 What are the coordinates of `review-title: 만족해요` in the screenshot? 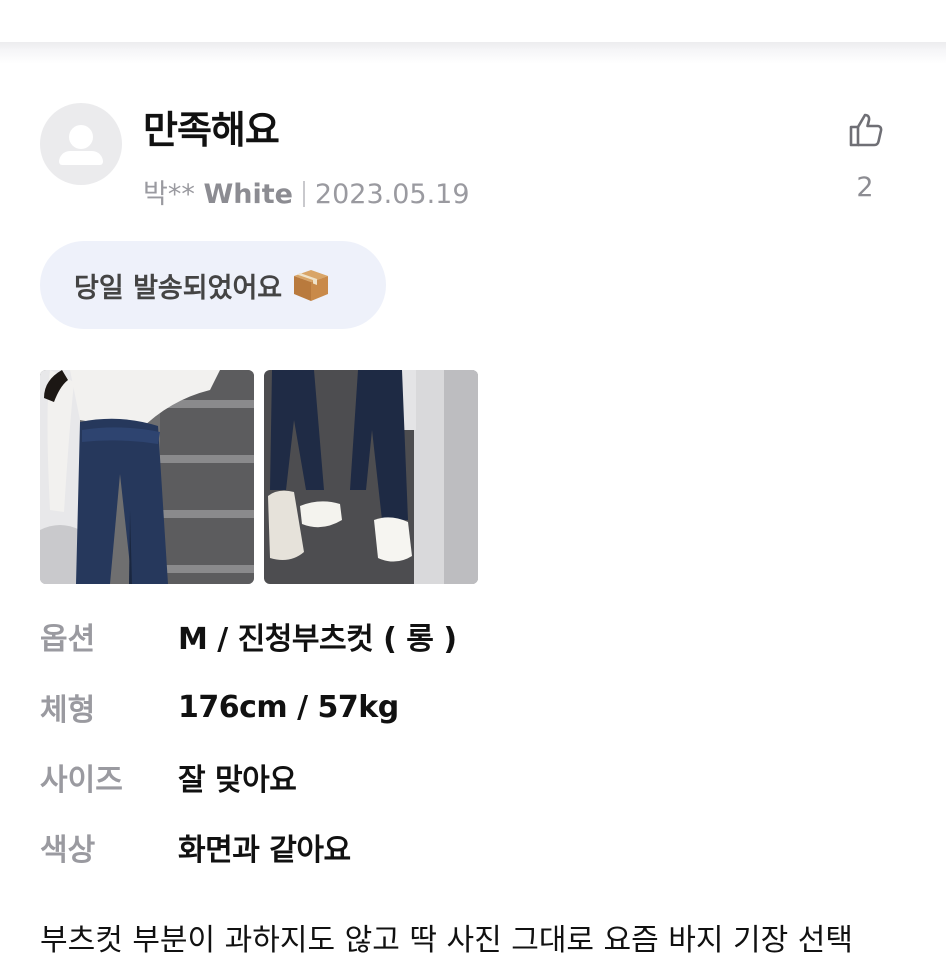 It's located at (211, 130).